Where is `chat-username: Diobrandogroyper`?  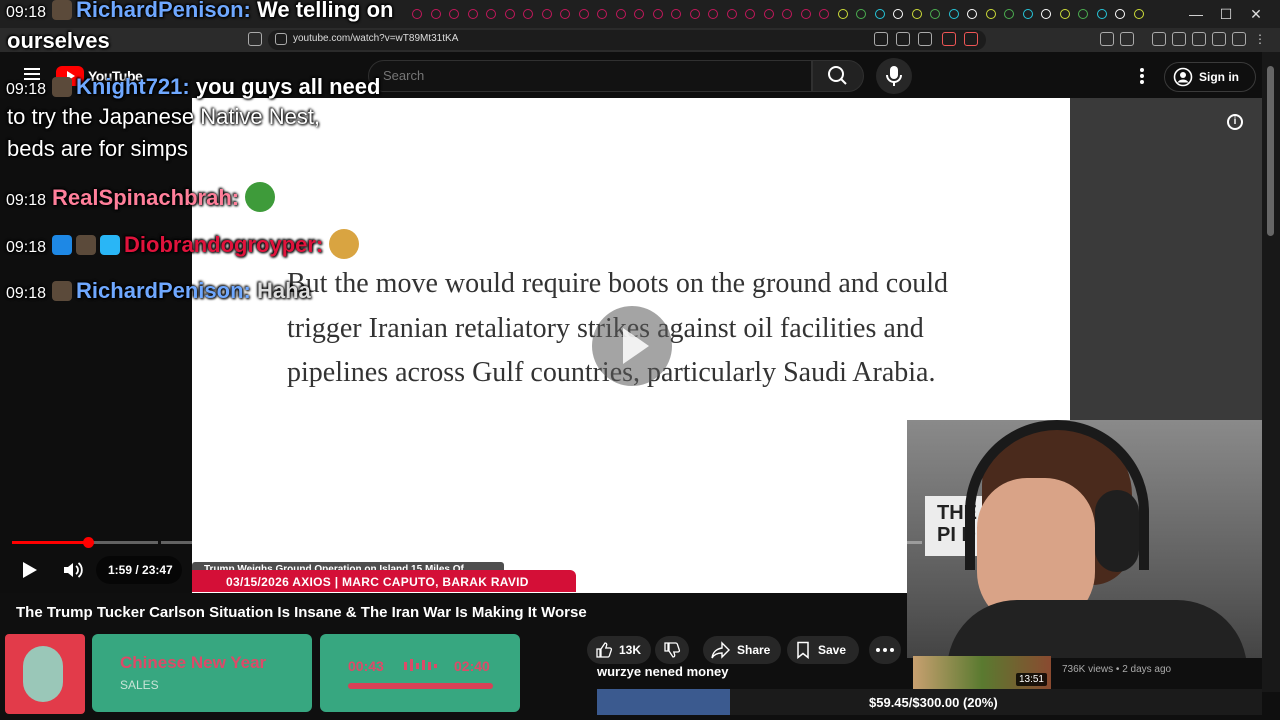
chat-username: Diobrandogroyper is located at coordinates (220, 244).